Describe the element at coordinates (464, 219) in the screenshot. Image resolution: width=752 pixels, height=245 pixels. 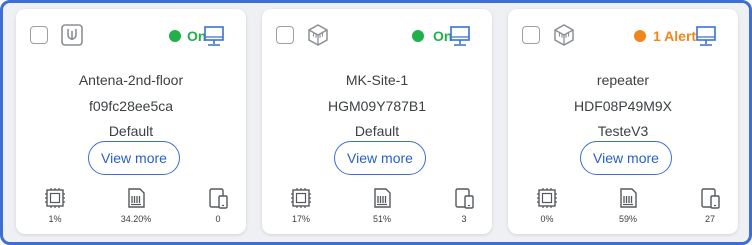
I see `connected-devices-value: 3` at that location.